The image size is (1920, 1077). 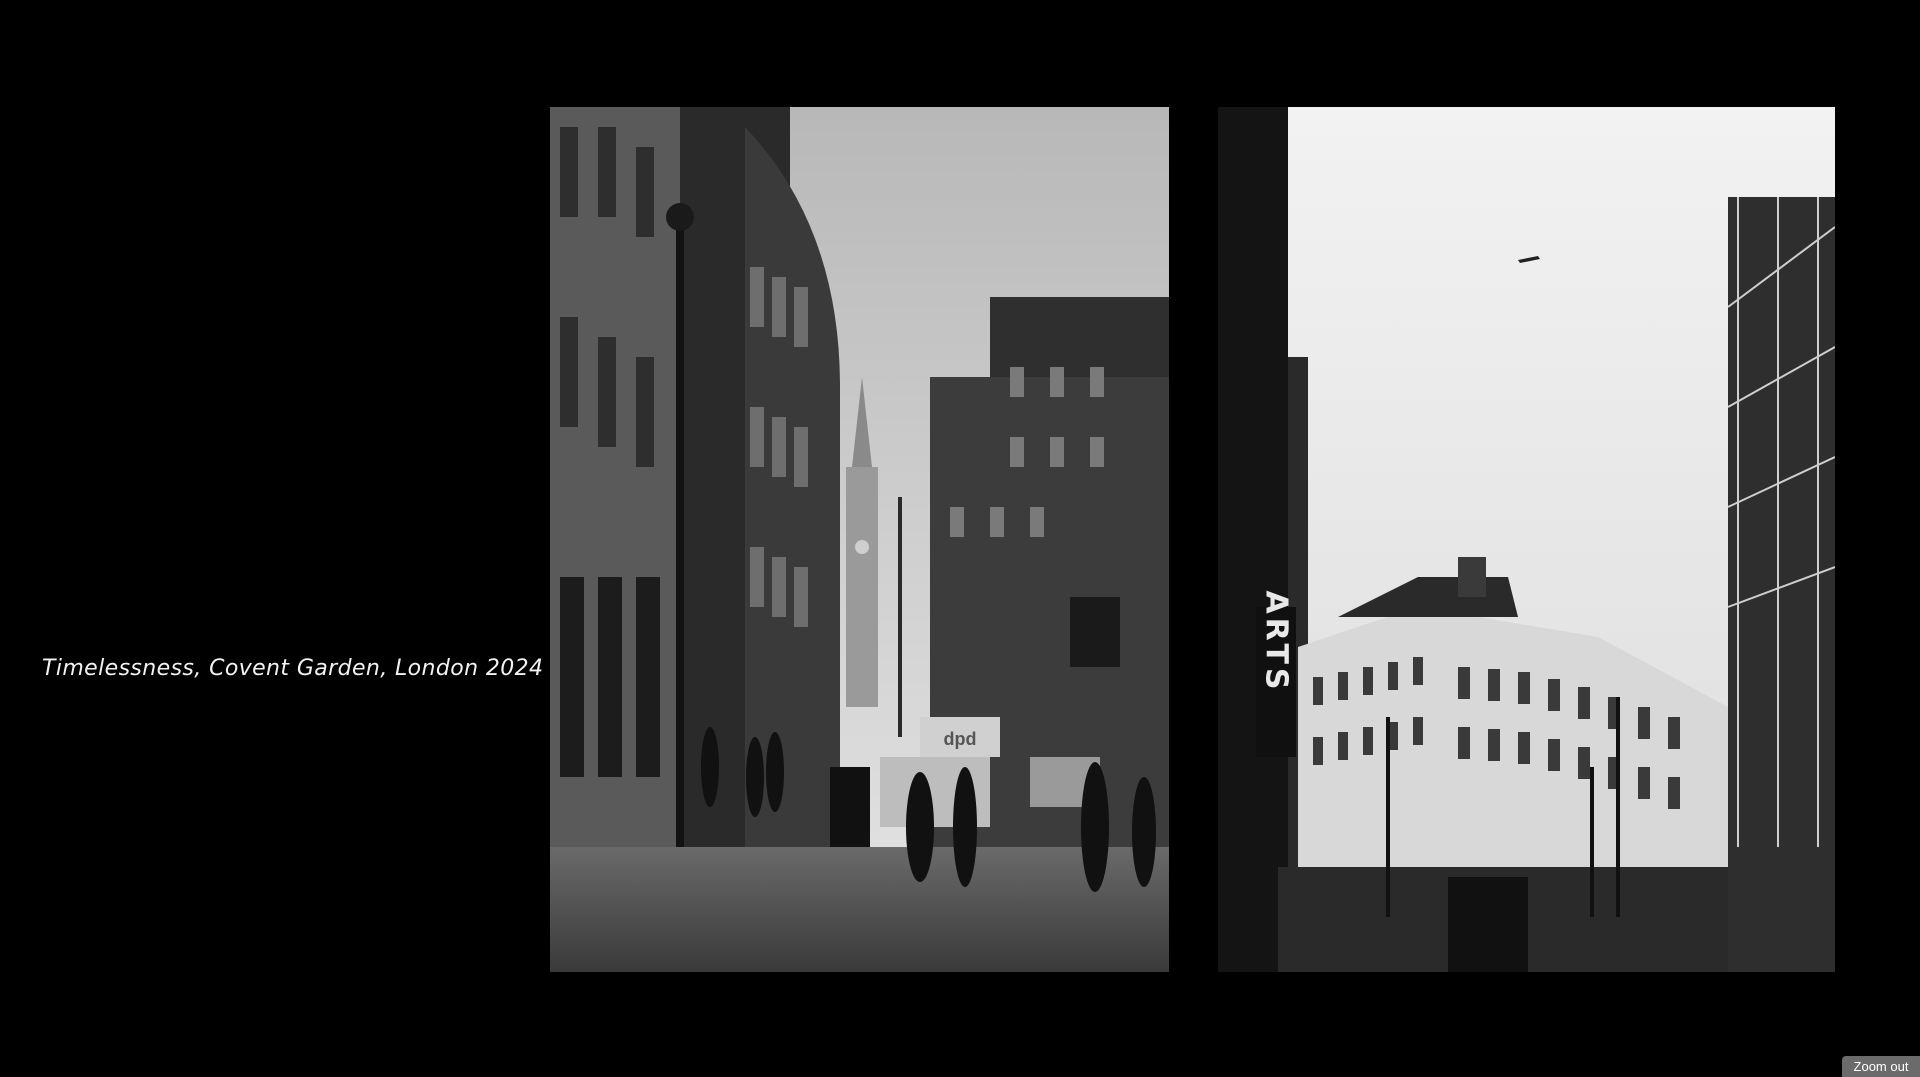 What do you see at coordinates (293, 668) in the screenshot?
I see `photo-caption: Timelessness, Covent Garden, London 2024` at bounding box center [293, 668].